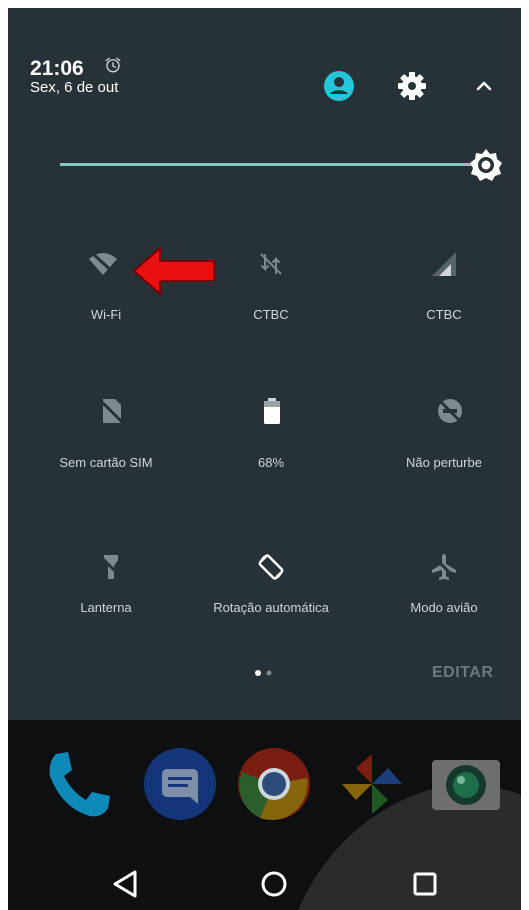 The image size is (529, 910). I want to click on edit-button: EDITAR, so click(462, 673).